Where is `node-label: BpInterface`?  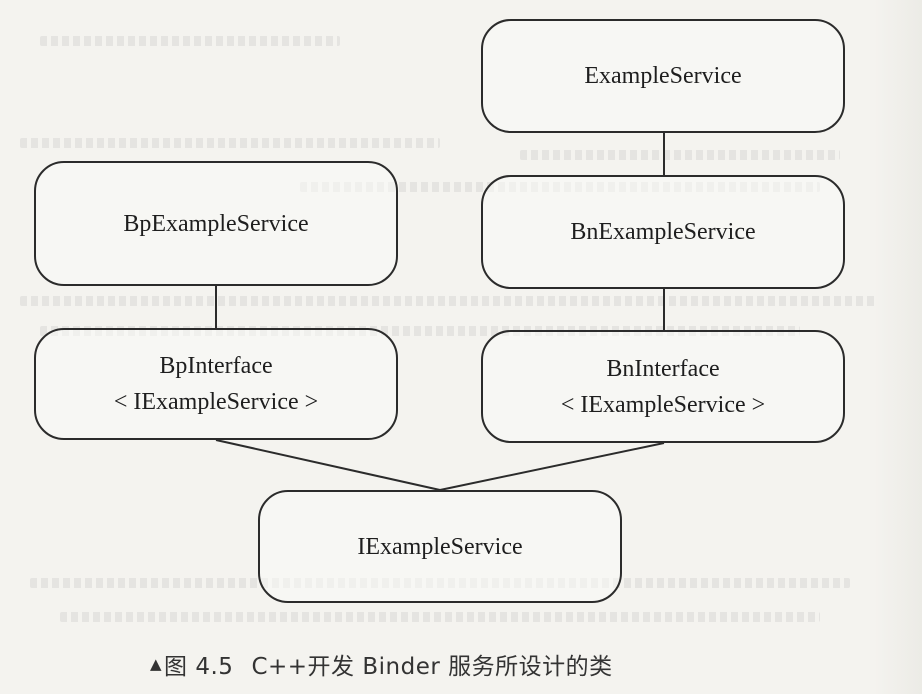 node-label: BpInterface is located at coordinates (216, 366).